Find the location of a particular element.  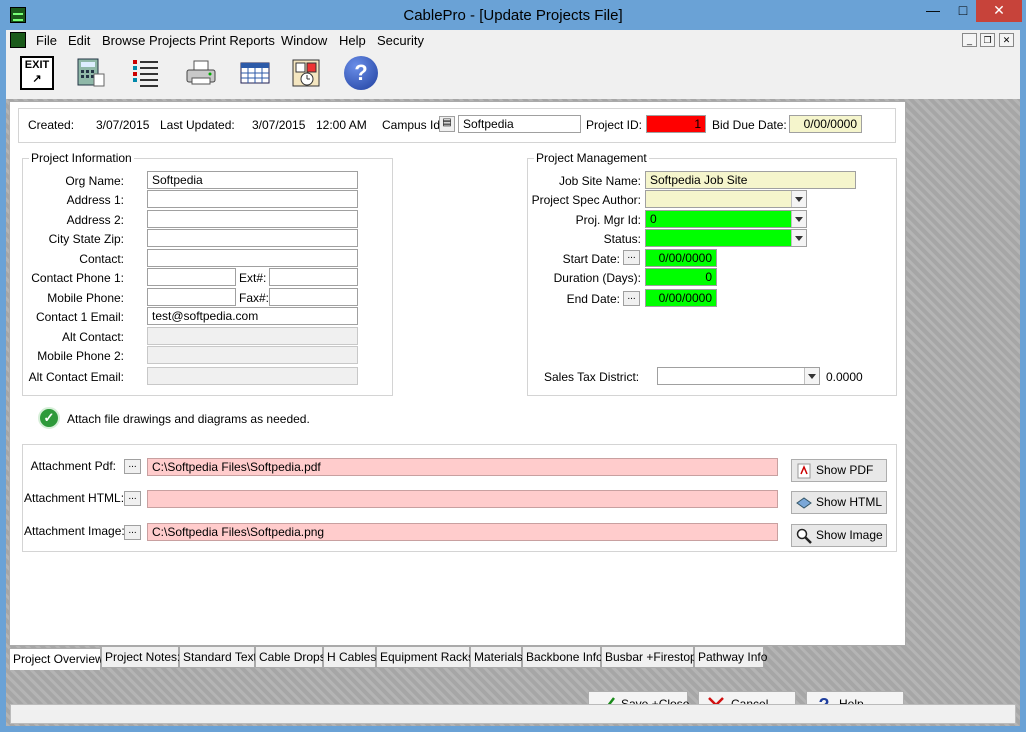

mobile-phone-label: Mobile Phone: is located at coordinates (85, 298).